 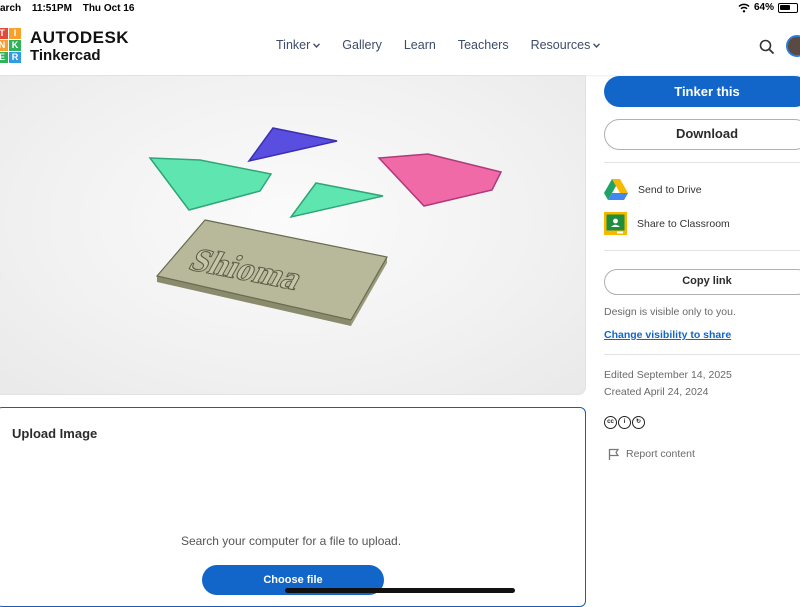 I want to click on cc-icon: cc, so click(x=610, y=422).